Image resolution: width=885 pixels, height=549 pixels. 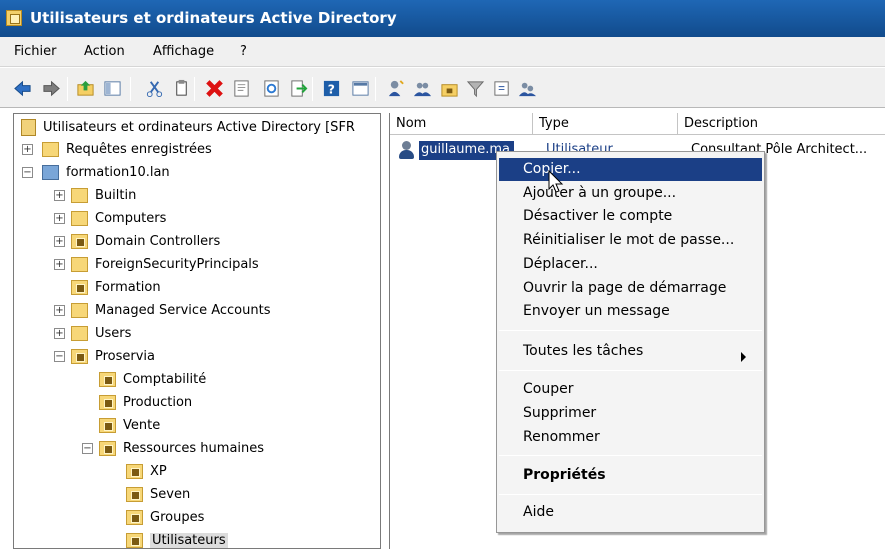 I want to click on copy-icon, so click(x=181, y=88).